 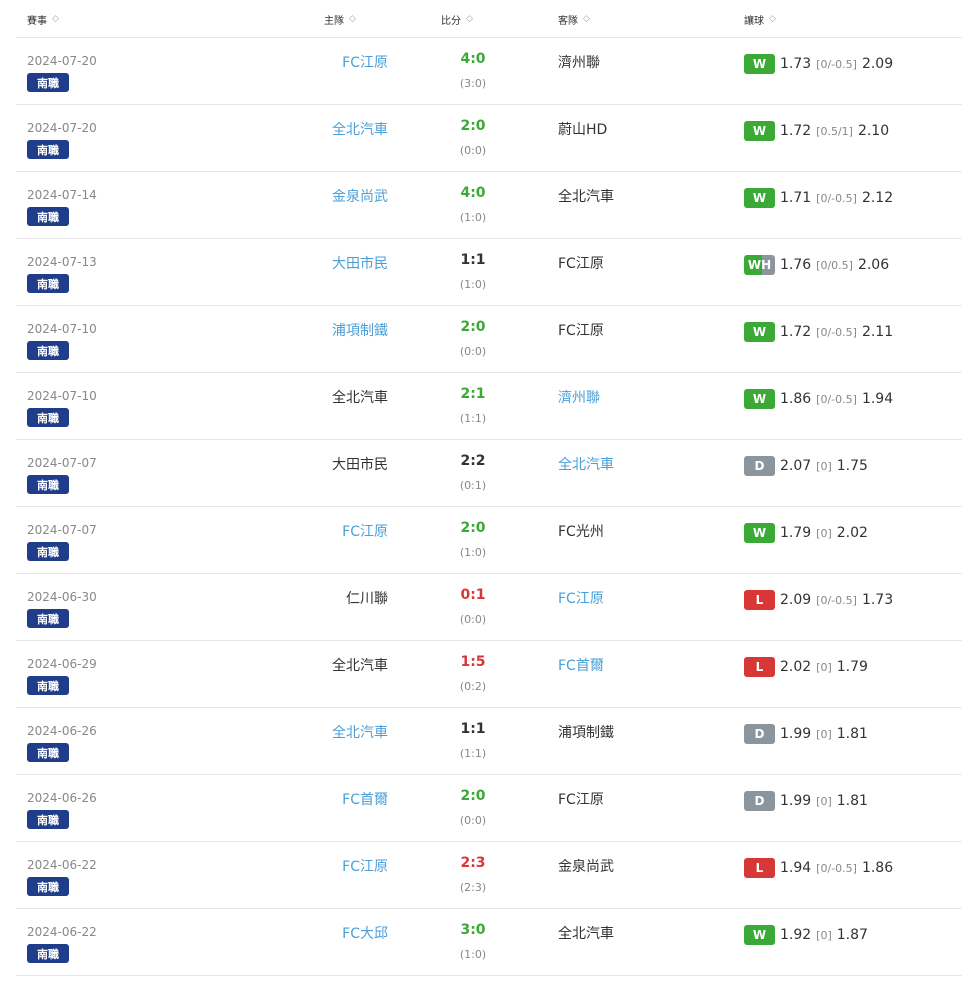 I want to click on handicap-odds-away: 1.73, so click(x=877, y=600).